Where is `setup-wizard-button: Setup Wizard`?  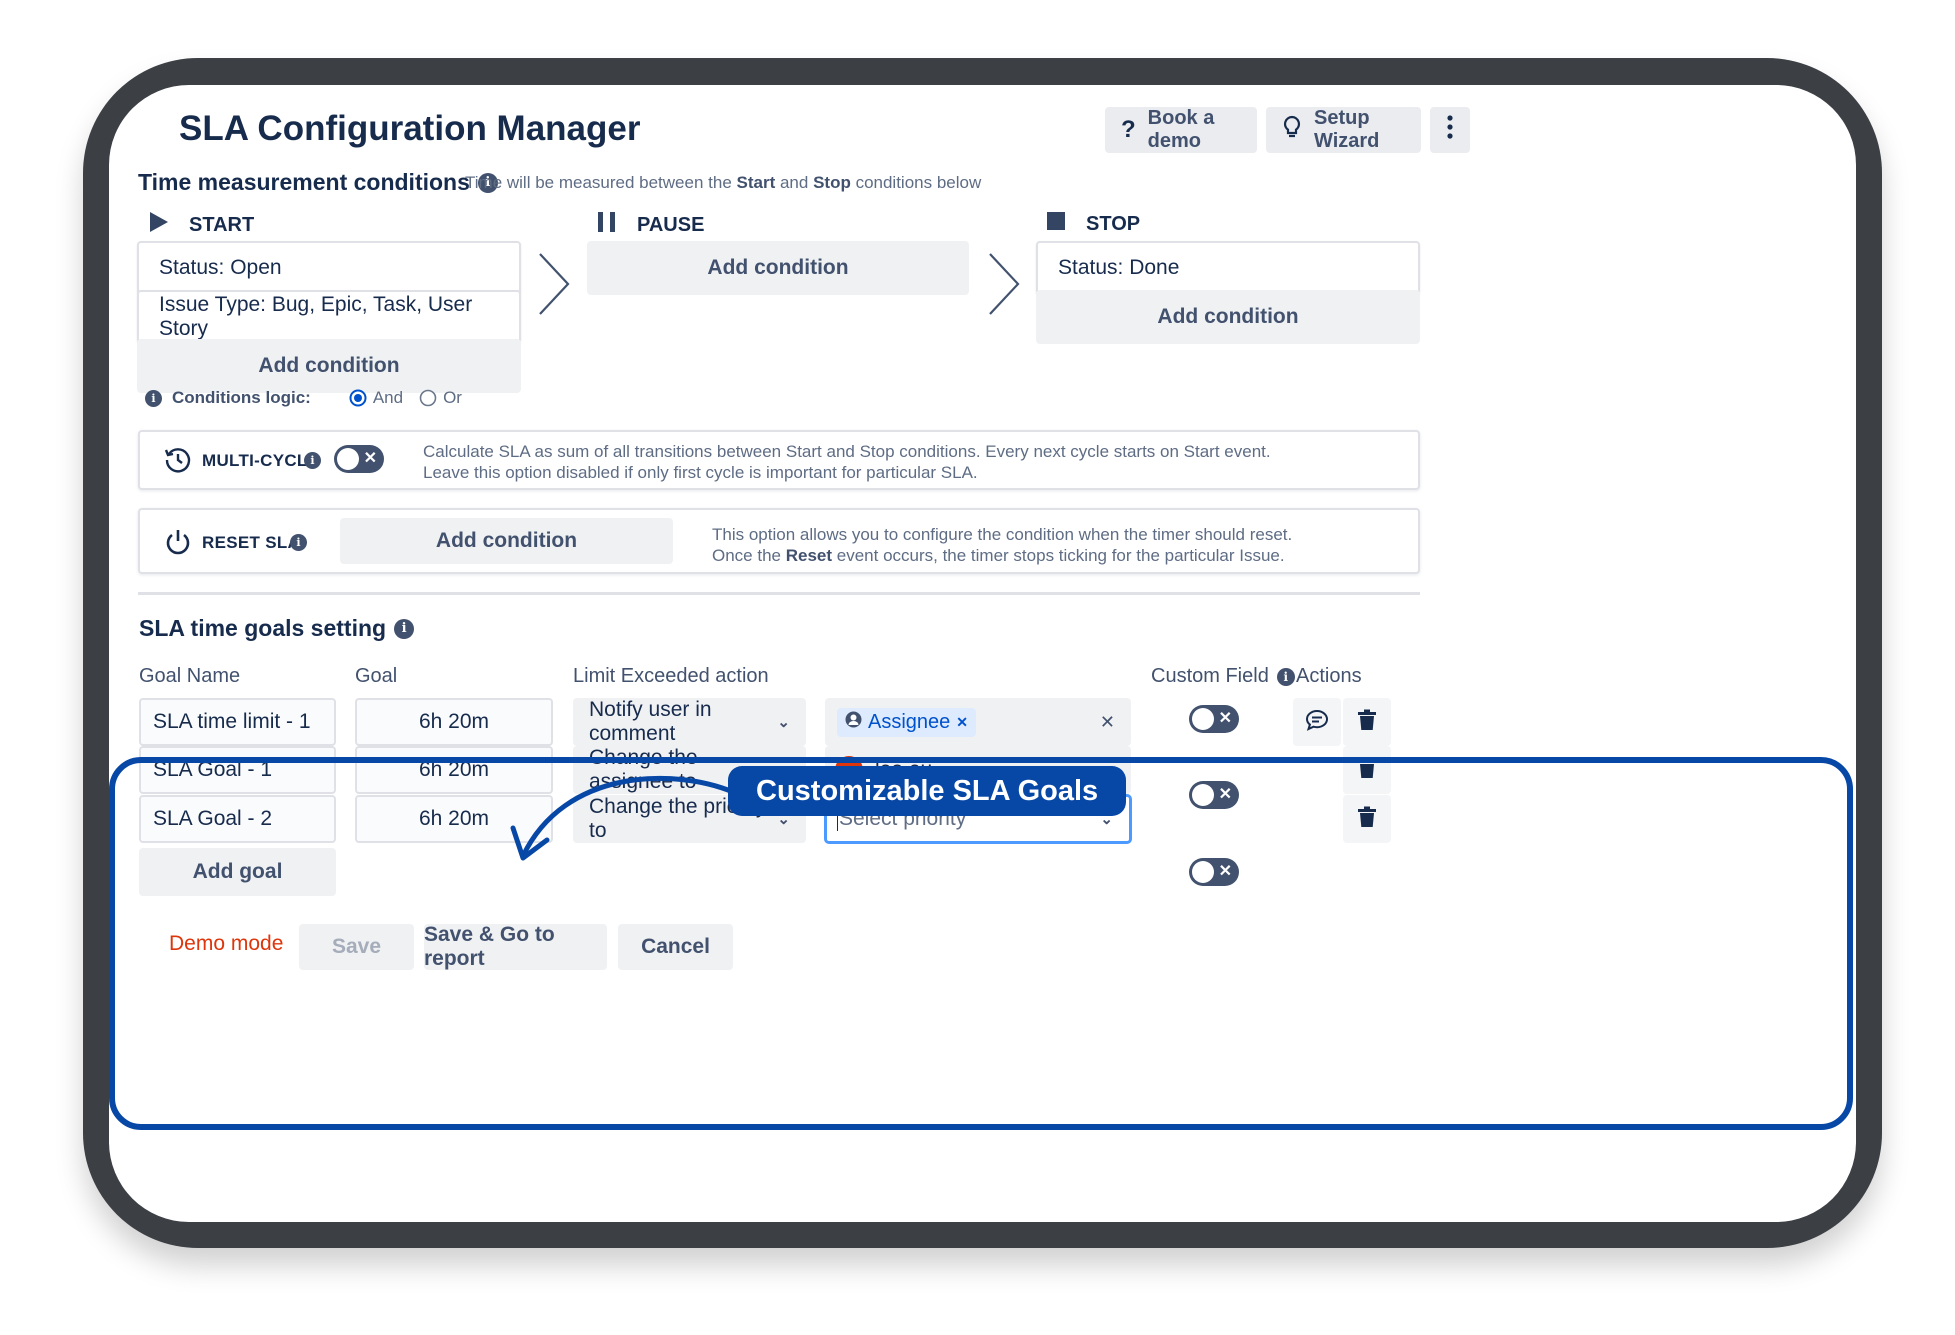
setup-wizard-button: Setup Wizard is located at coordinates (1343, 130).